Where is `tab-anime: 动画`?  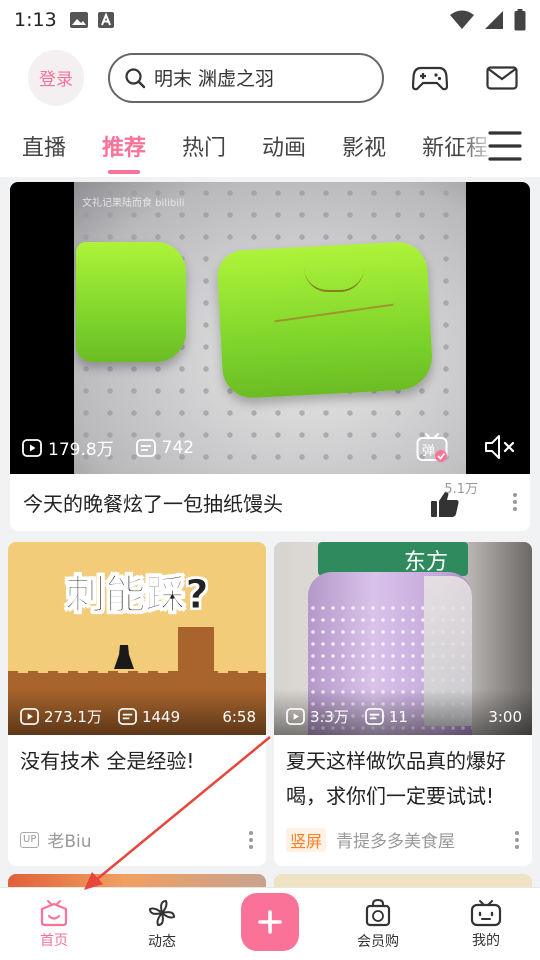 tab-anime: 动画 is located at coordinates (284, 146).